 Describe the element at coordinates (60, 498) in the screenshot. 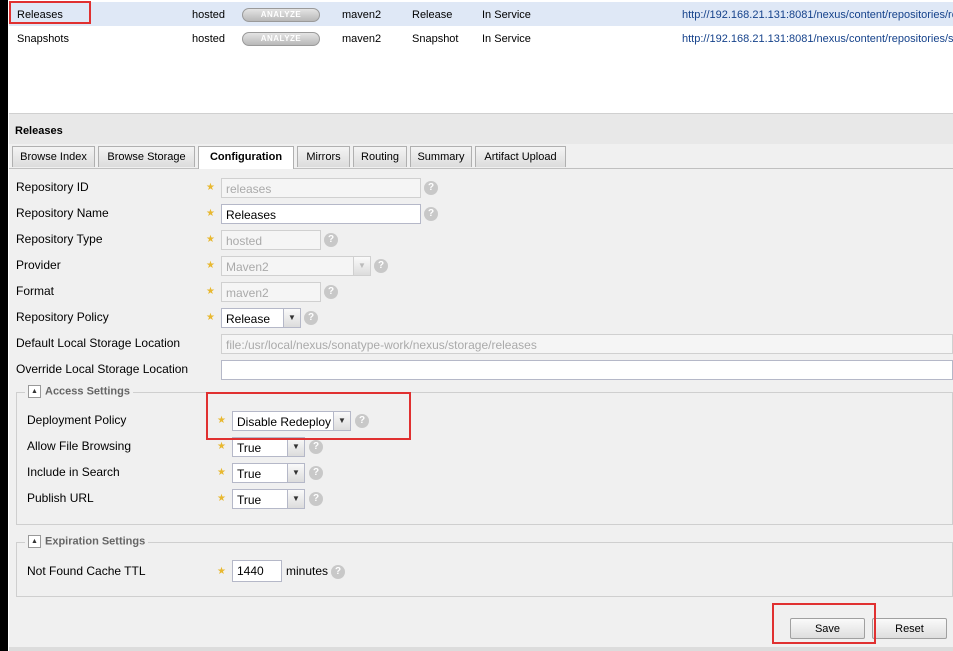

I see `label-publish-url: Publish URL` at that location.